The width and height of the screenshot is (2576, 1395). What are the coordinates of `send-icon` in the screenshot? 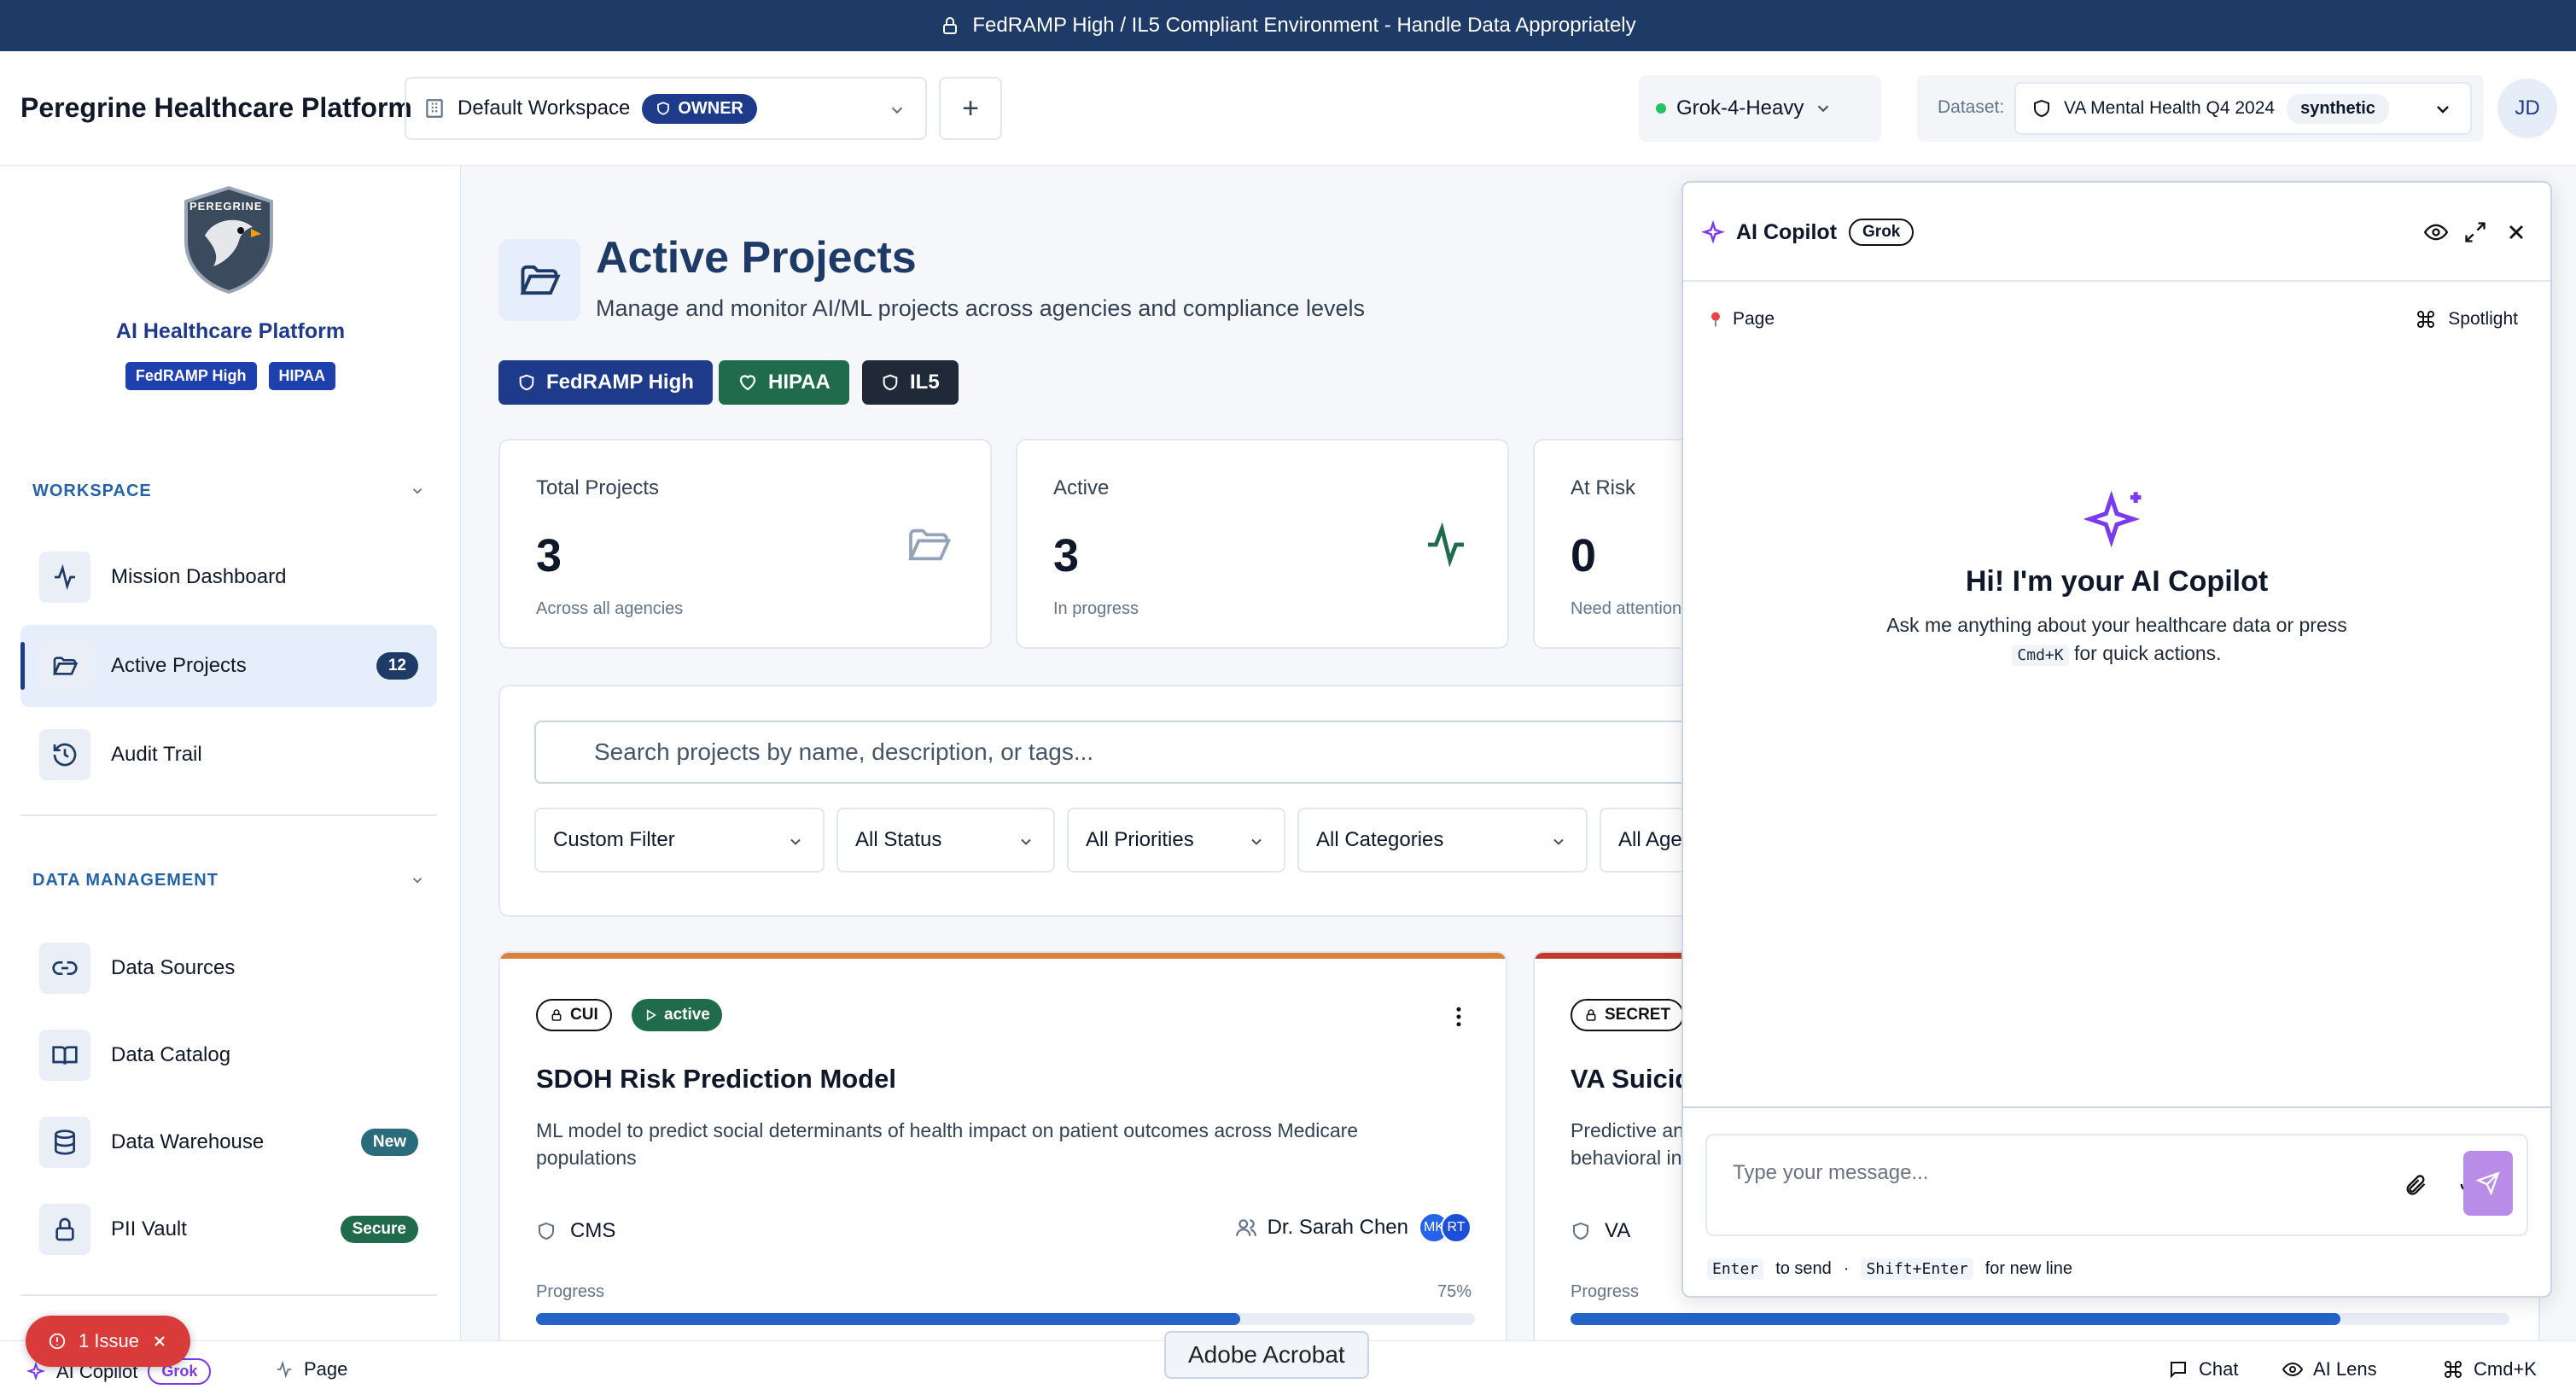 It's located at (2488, 1183).